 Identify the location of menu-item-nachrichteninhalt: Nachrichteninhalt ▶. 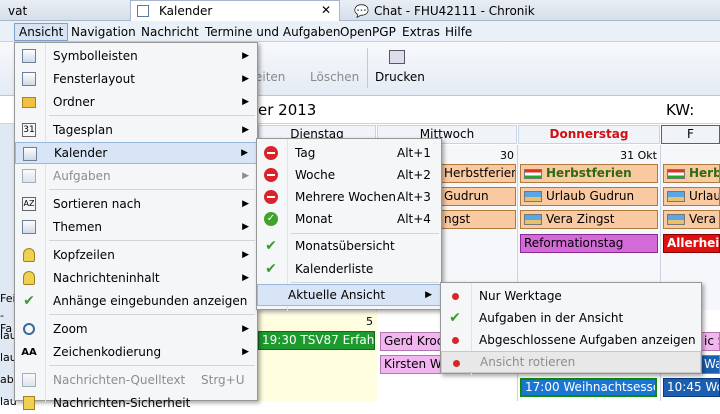
(136, 278).